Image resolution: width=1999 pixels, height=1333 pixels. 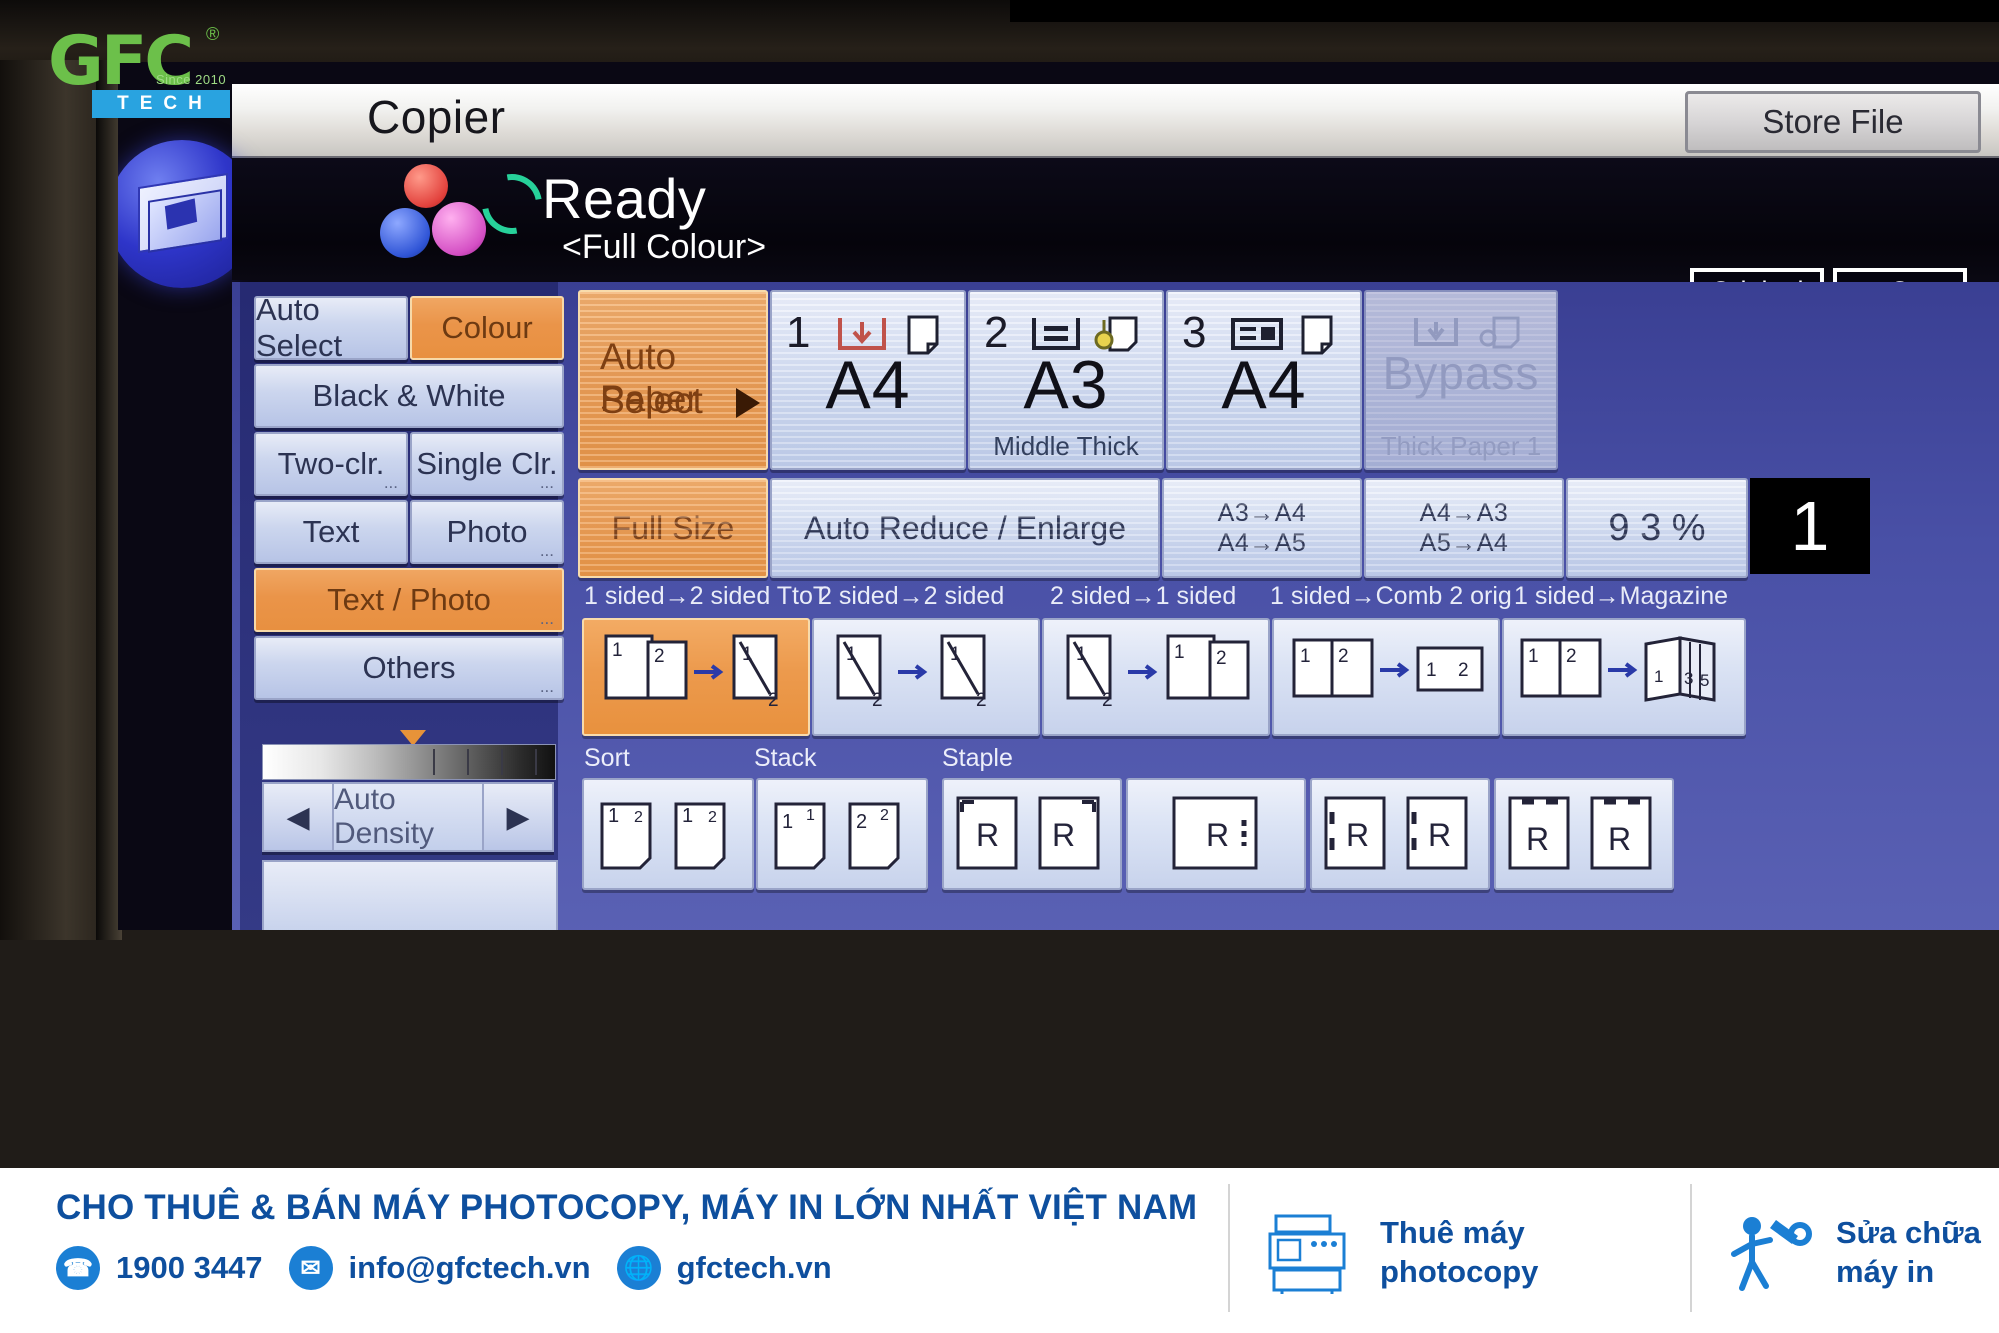 What do you see at coordinates (748, 403) in the screenshot?
I see `auto-paper-arrow-icon` at bounding box center [748, 403].